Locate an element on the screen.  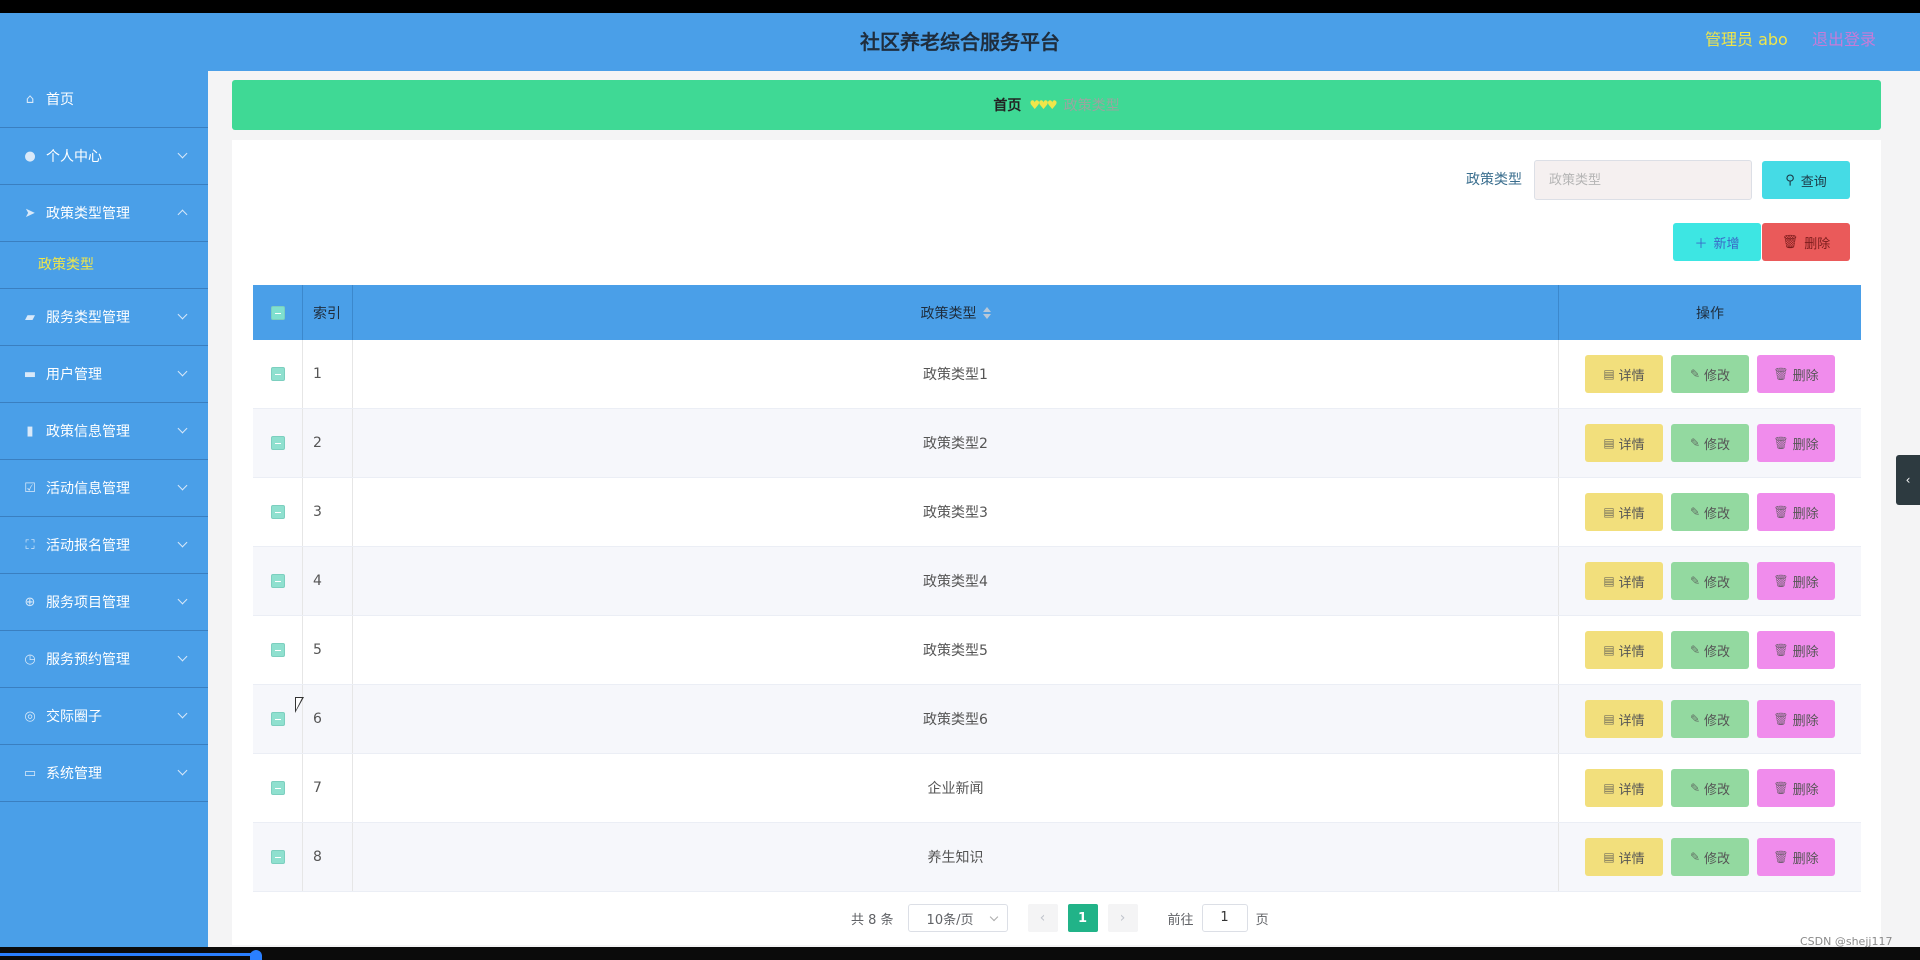
aim-icon: ⊕ is located at coordinates (30, 602).